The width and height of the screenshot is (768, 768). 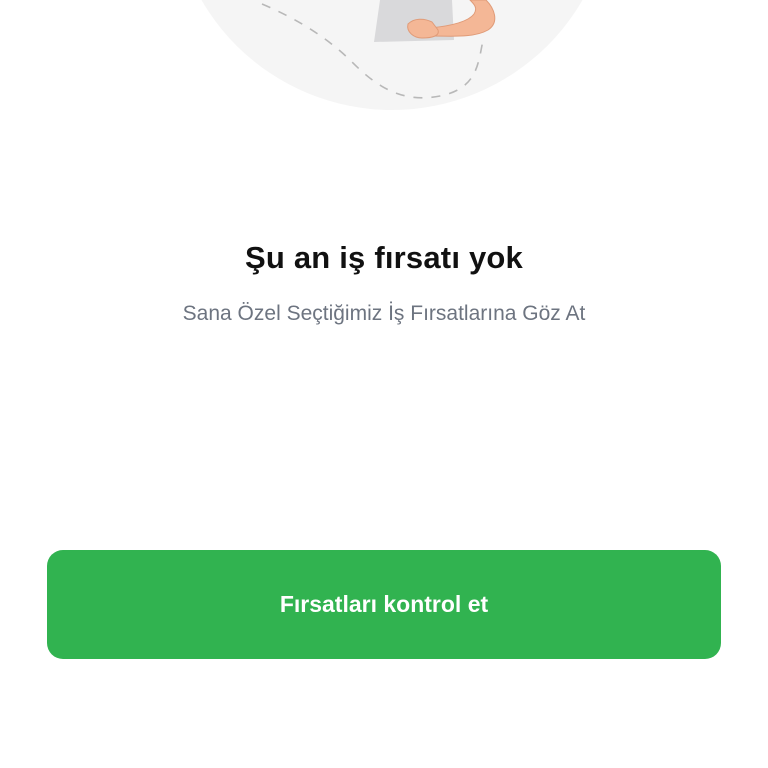 I want to click on check-opportunities-button: Fırsatları kontrol et, so click(x=384, y=604).